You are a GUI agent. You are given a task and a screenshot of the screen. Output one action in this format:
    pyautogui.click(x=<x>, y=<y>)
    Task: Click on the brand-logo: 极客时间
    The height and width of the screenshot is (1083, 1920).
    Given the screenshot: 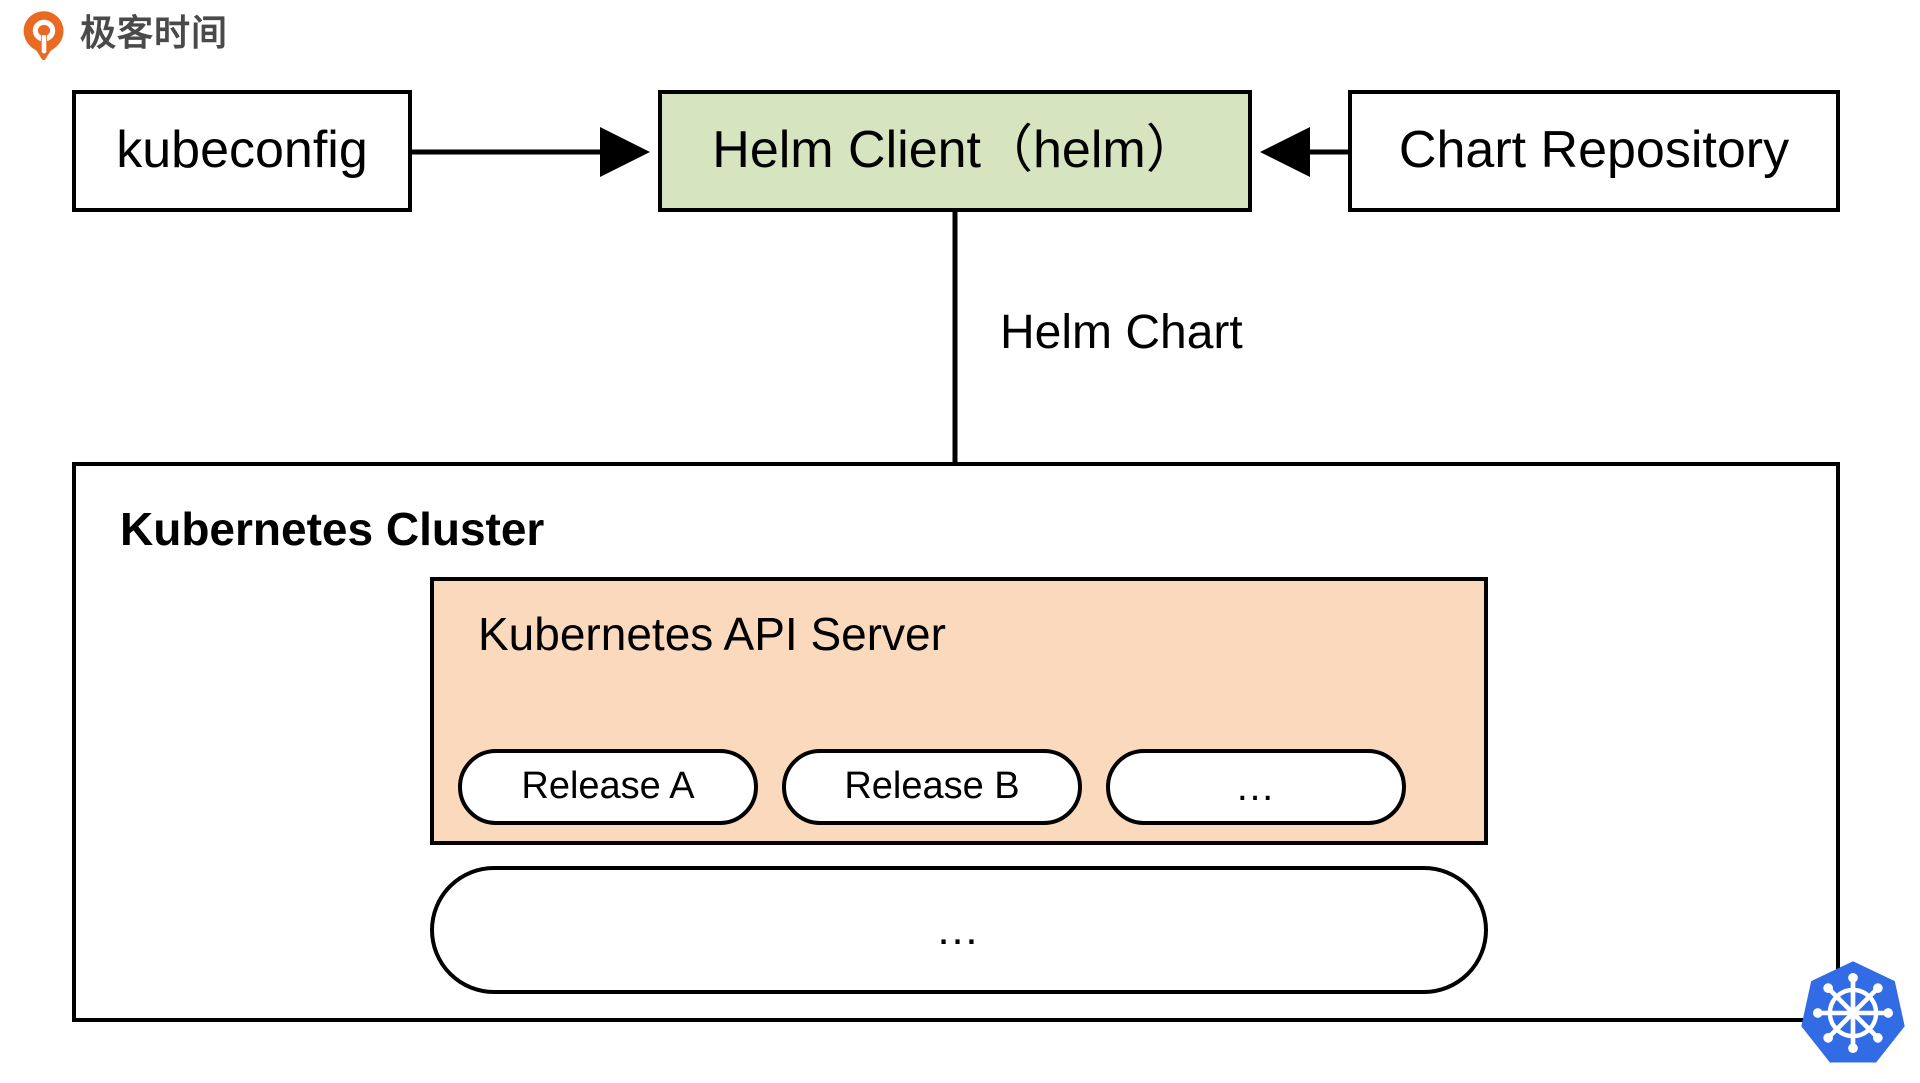 What is the action you would take?
    pyautogui.click(x=123, y=34)
    